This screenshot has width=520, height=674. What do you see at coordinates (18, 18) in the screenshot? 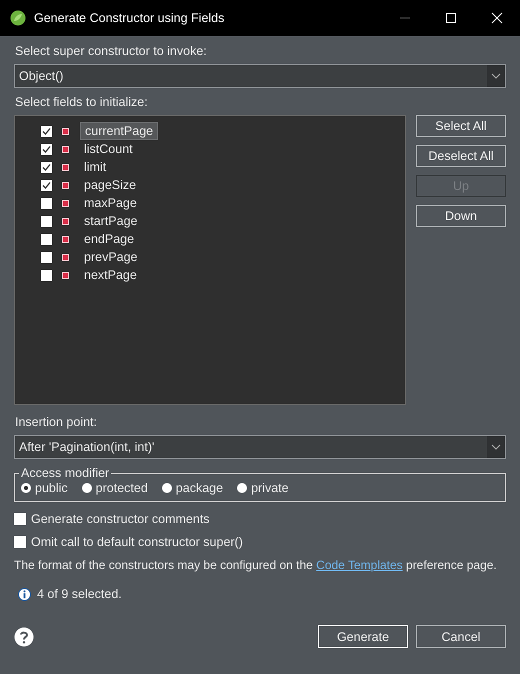
I see `leaf-icon` at bounding box center [18, 18].